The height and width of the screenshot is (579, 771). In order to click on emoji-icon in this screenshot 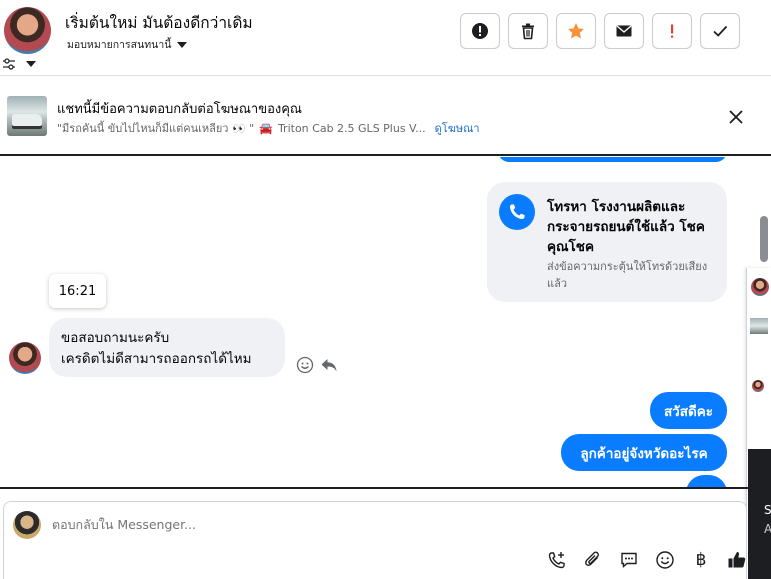, I will do `click(665, 560)`.